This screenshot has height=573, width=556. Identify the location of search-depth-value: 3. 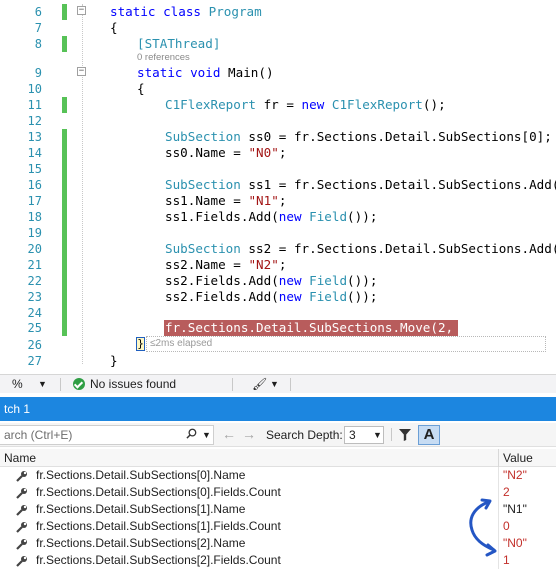
(352, 435).